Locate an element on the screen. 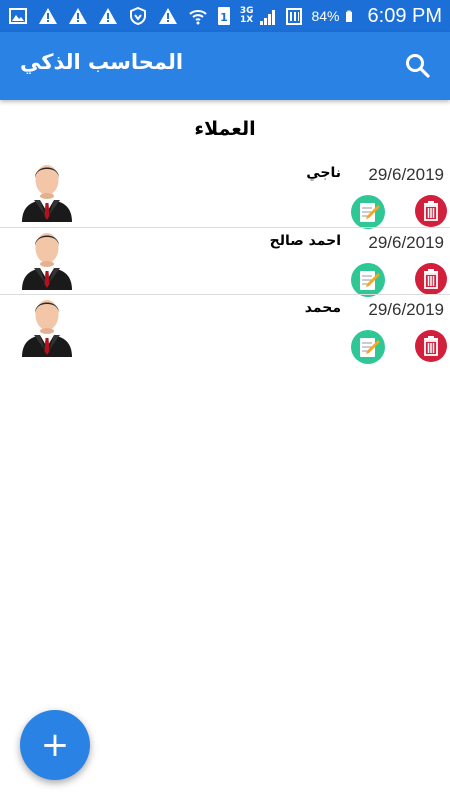  search-icon is located at coordinates (418, 66).